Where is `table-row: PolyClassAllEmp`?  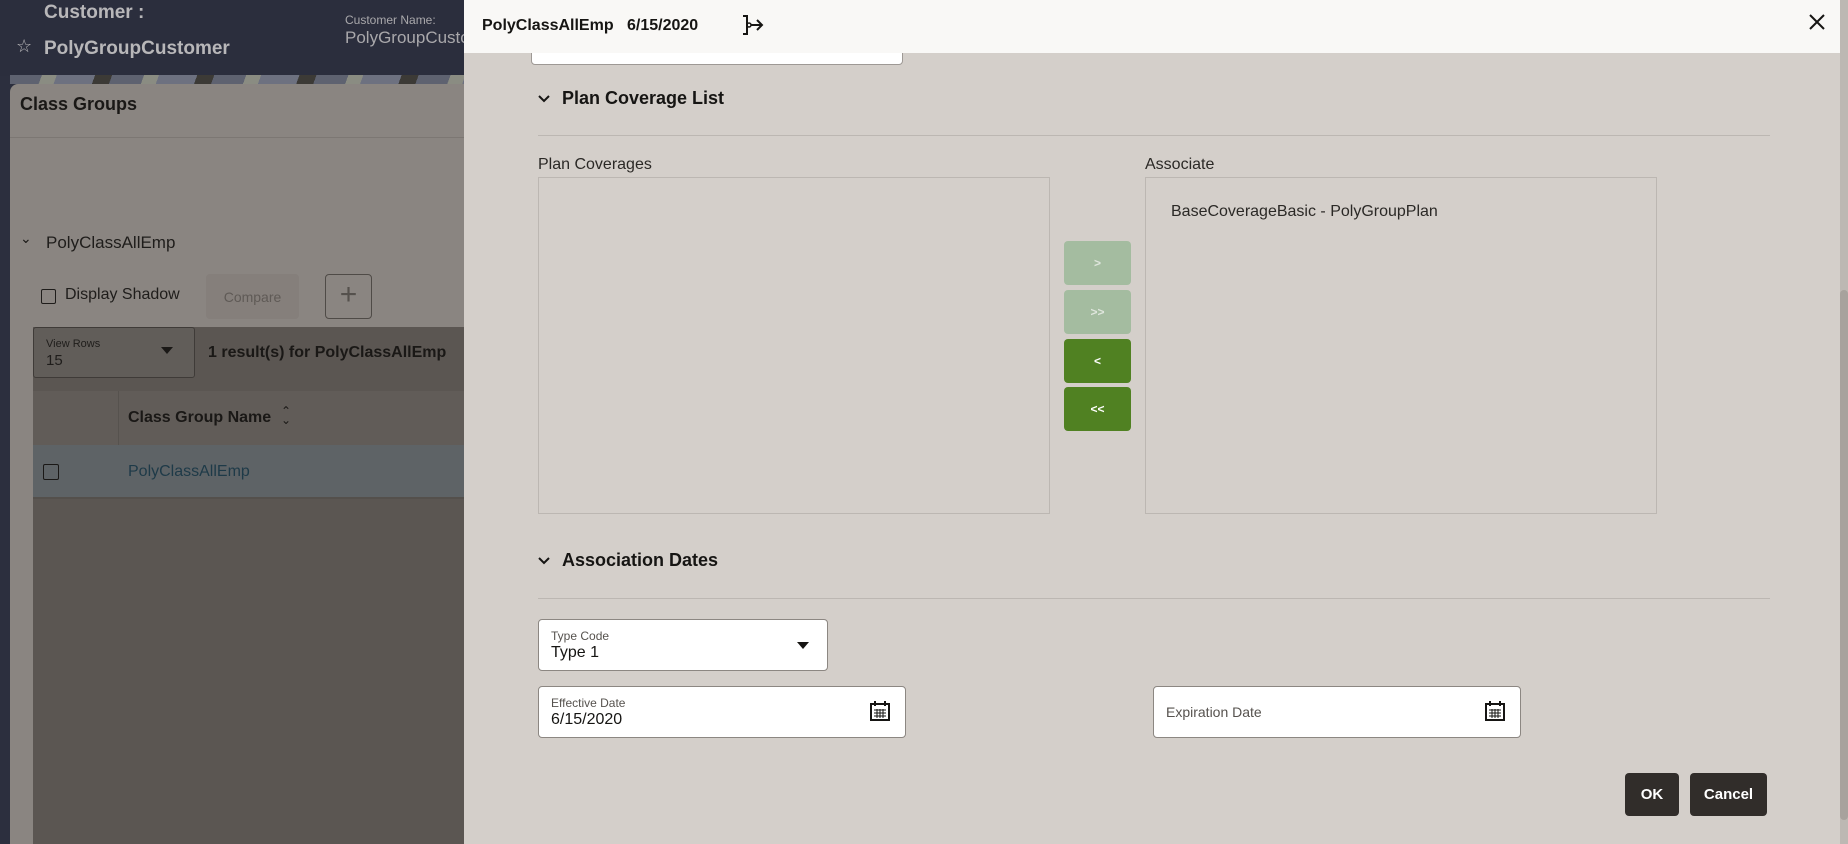 table-row: PolyClassAllEmp is located at coordinates (248, 472).